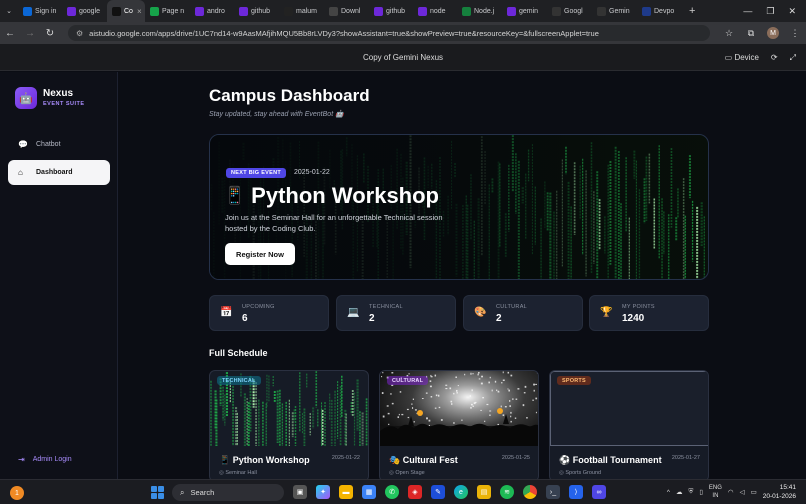 The image size is (806, 504). What do you see at coordinates (576, 492) in the screenshot?
I see `vscode-icon: ⟩` at bounding box center [576, 492].